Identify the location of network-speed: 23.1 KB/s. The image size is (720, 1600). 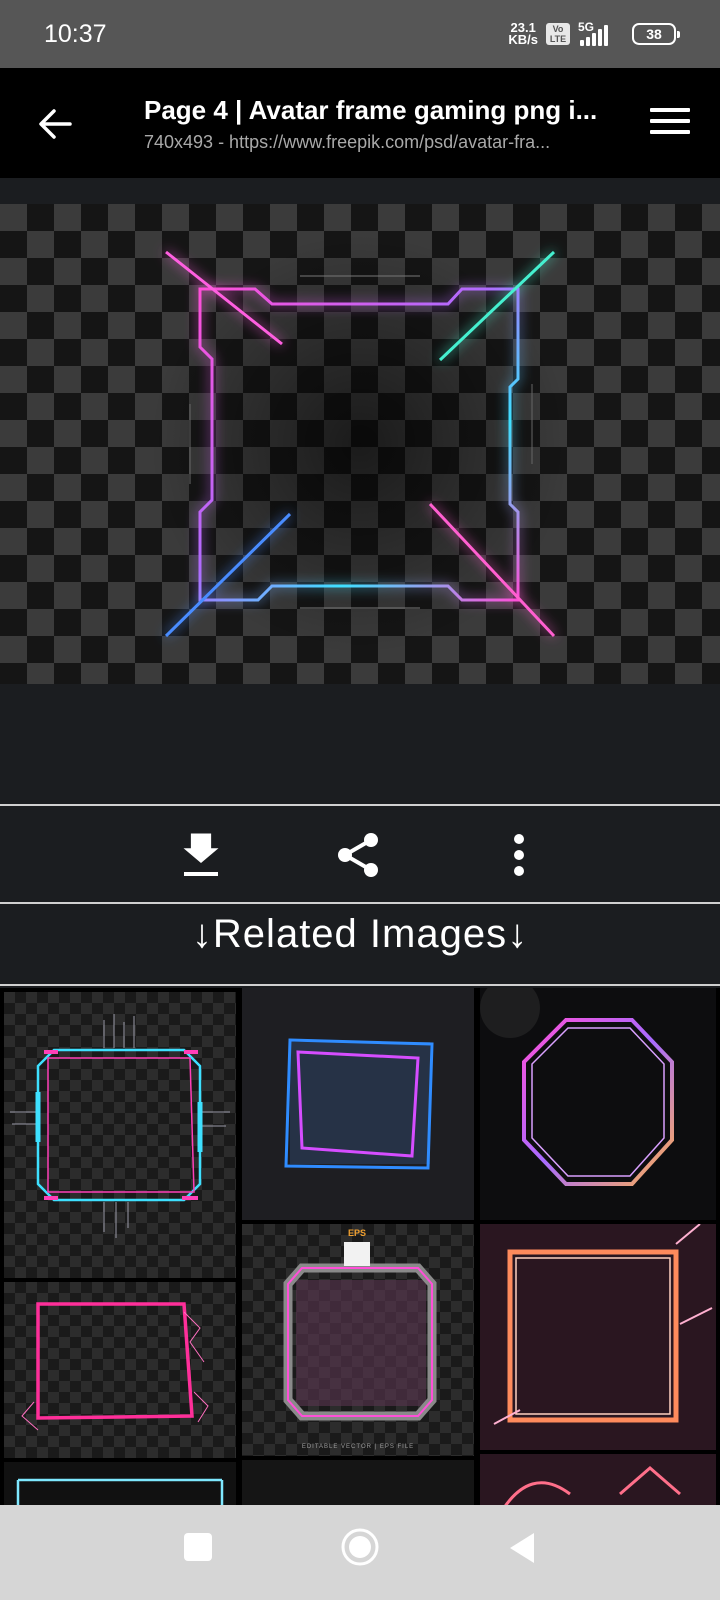
(523, 33).